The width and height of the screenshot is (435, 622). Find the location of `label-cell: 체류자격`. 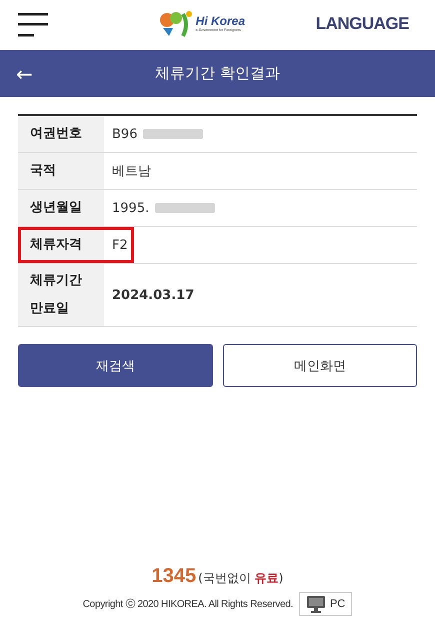

label-cell: 체류자격 is located at coordinates (61, 245).